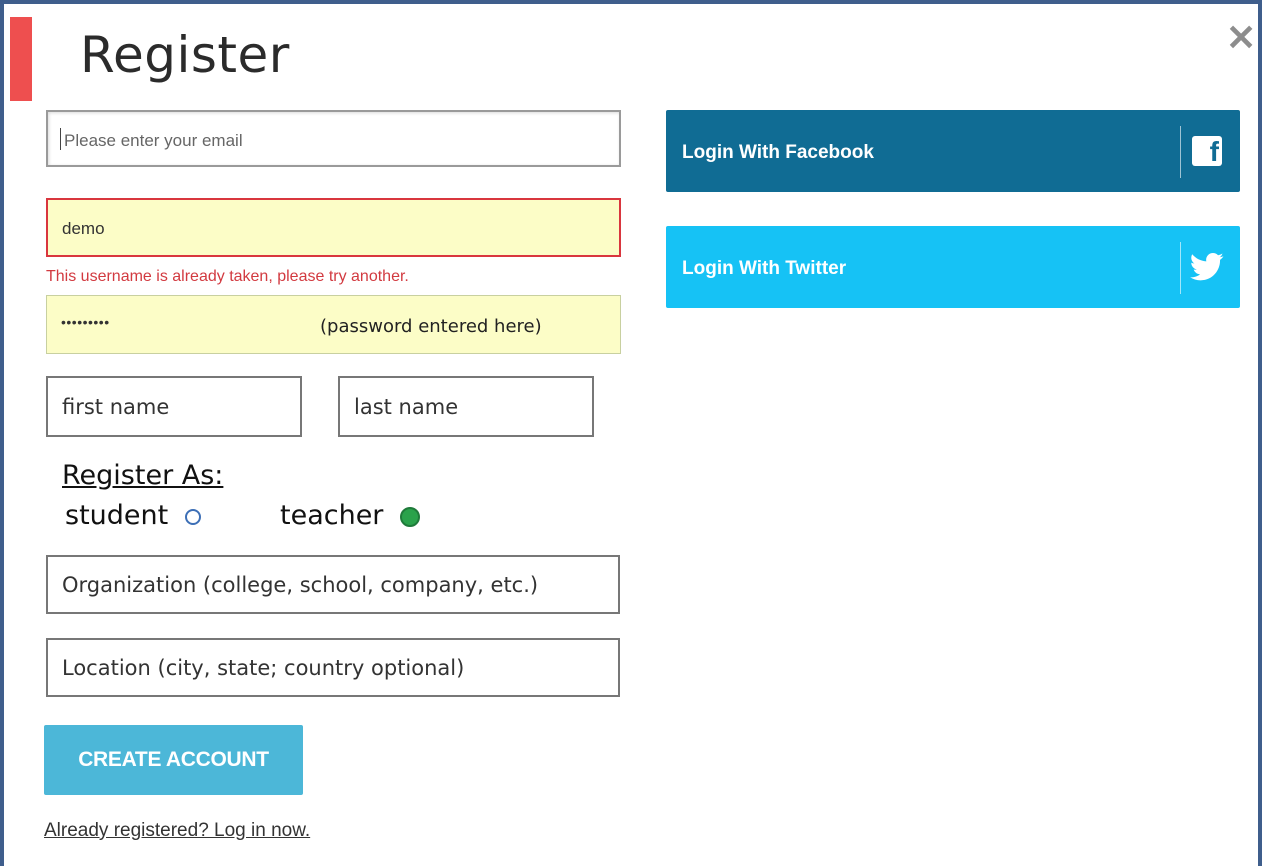  I want to click on location-field: Location (city, state; country optional), so click(333, 667).